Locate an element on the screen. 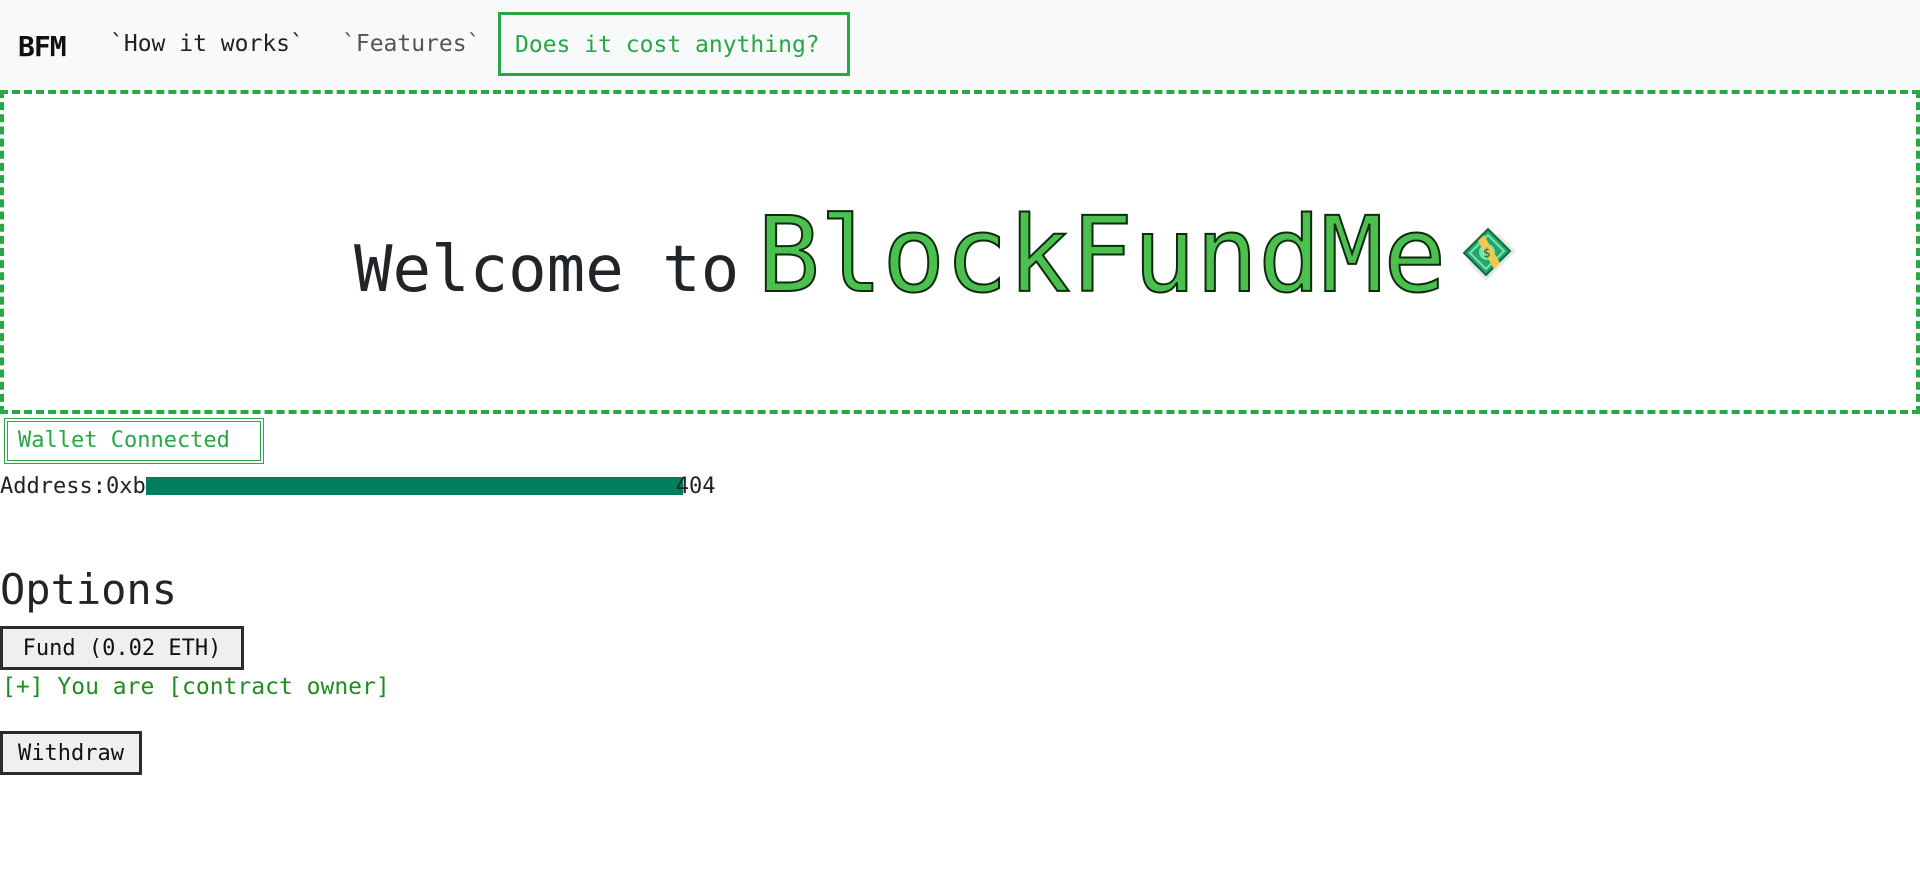 The image size is (1920, 870). nav-link-features: `Features` is located at coordinates (411, 44).